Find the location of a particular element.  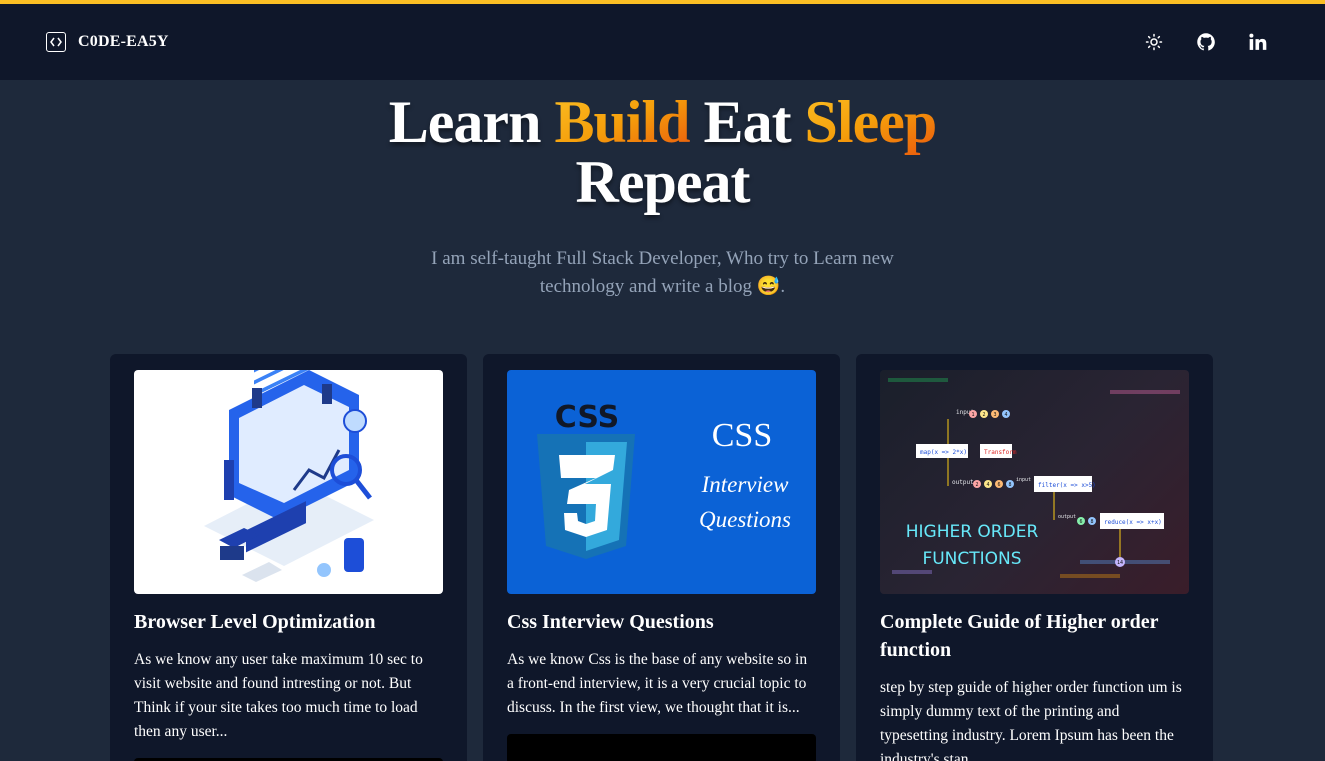

thumbnail-line1: Interview is located at coordinates (745, 484).